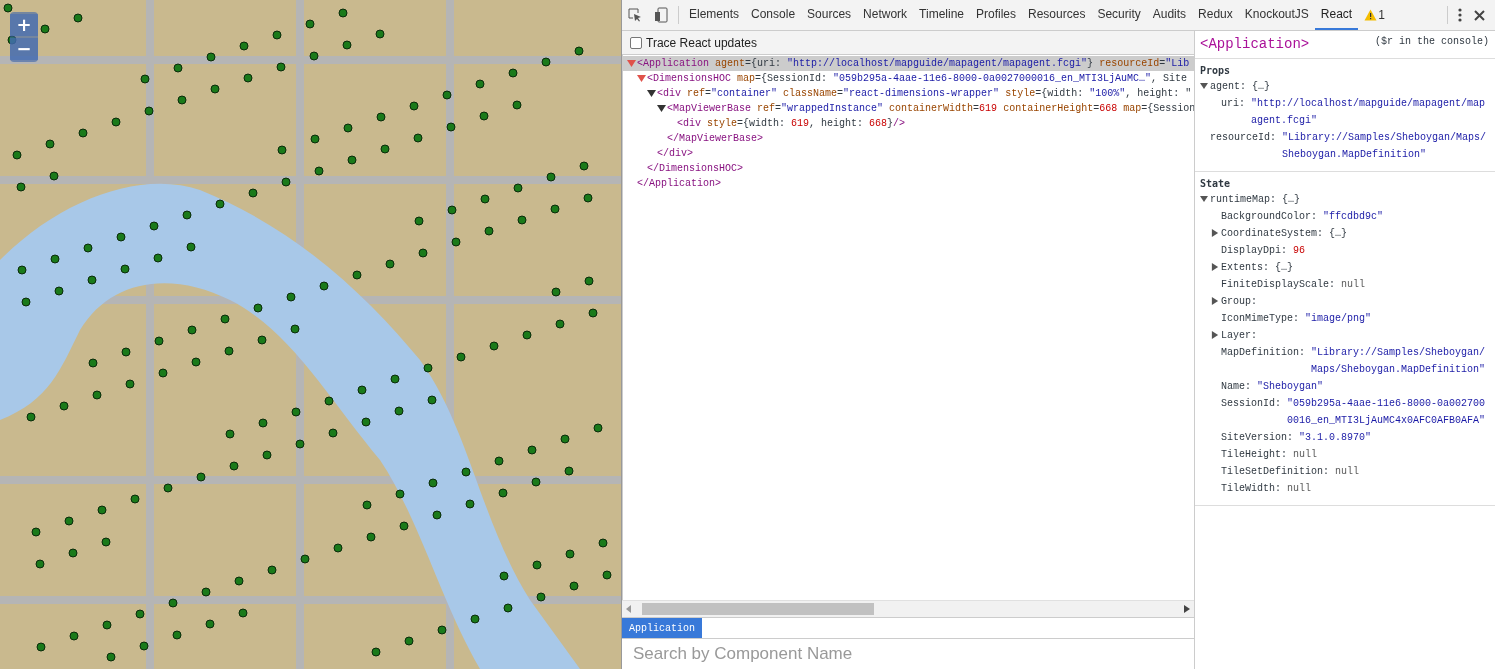 This screenshot has width=1495, height=669. What do you see at coordinates (635, 15) in the screenshot?
I see `inspect-icon` at bounding box center [635, 15].